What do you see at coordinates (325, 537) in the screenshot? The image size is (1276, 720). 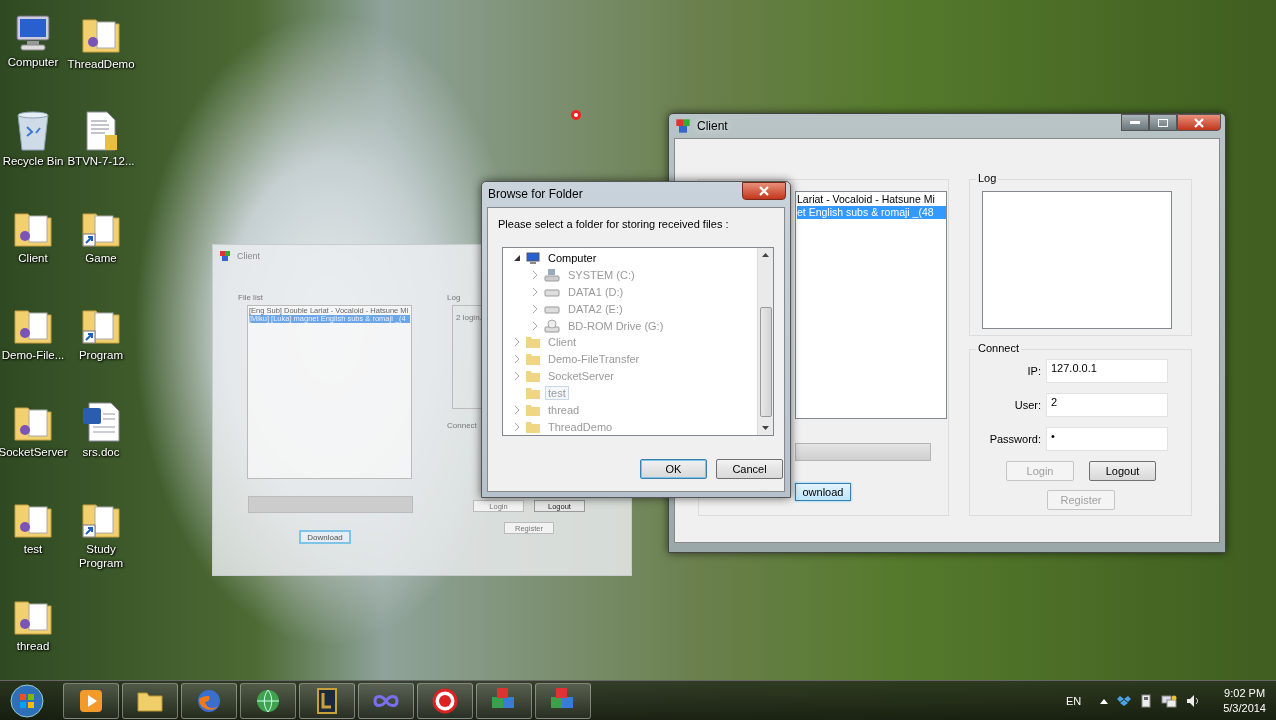 I see `download-button: Download` at bounding box center [325, 537].